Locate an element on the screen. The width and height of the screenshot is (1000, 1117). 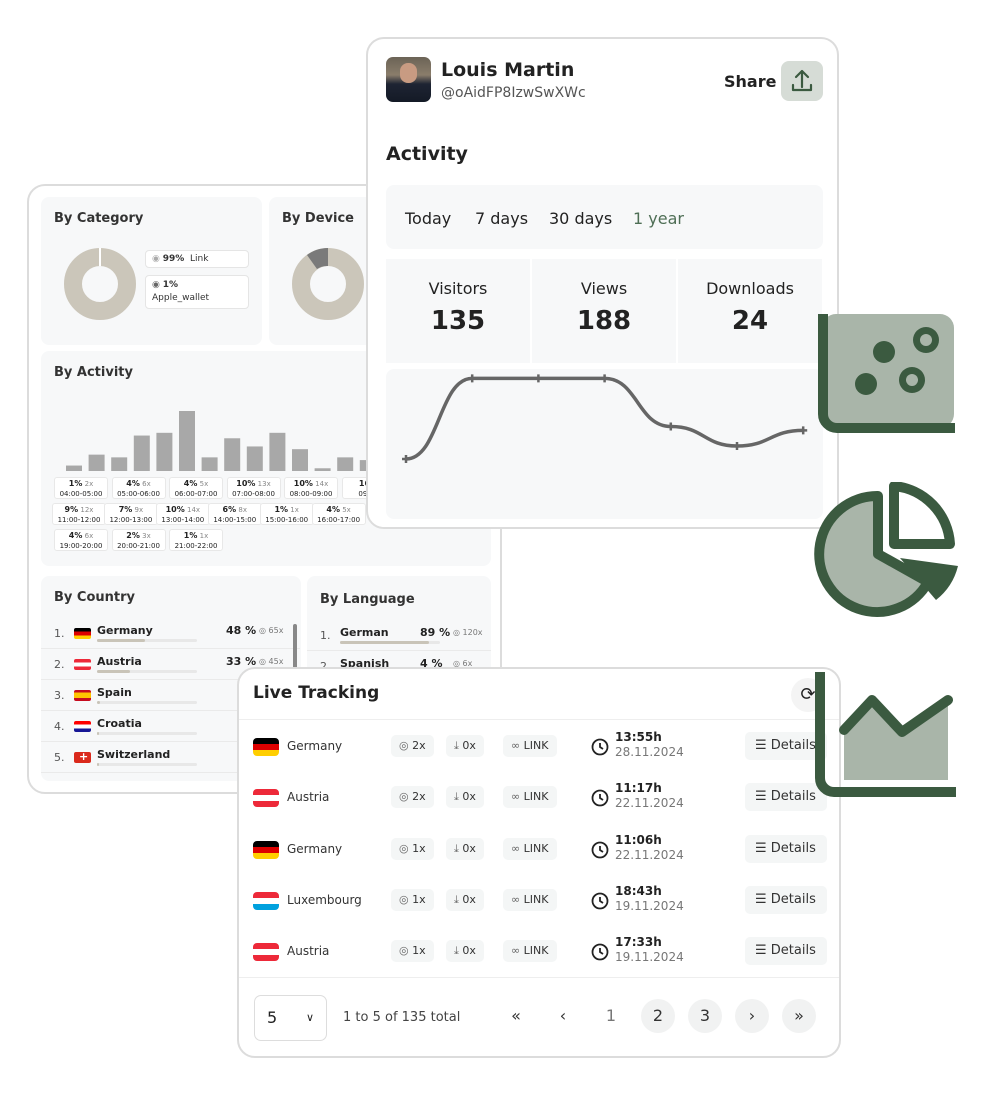
hour-cell: 1% 1x 15:00-16:00 is located at coordinates (286, 514).